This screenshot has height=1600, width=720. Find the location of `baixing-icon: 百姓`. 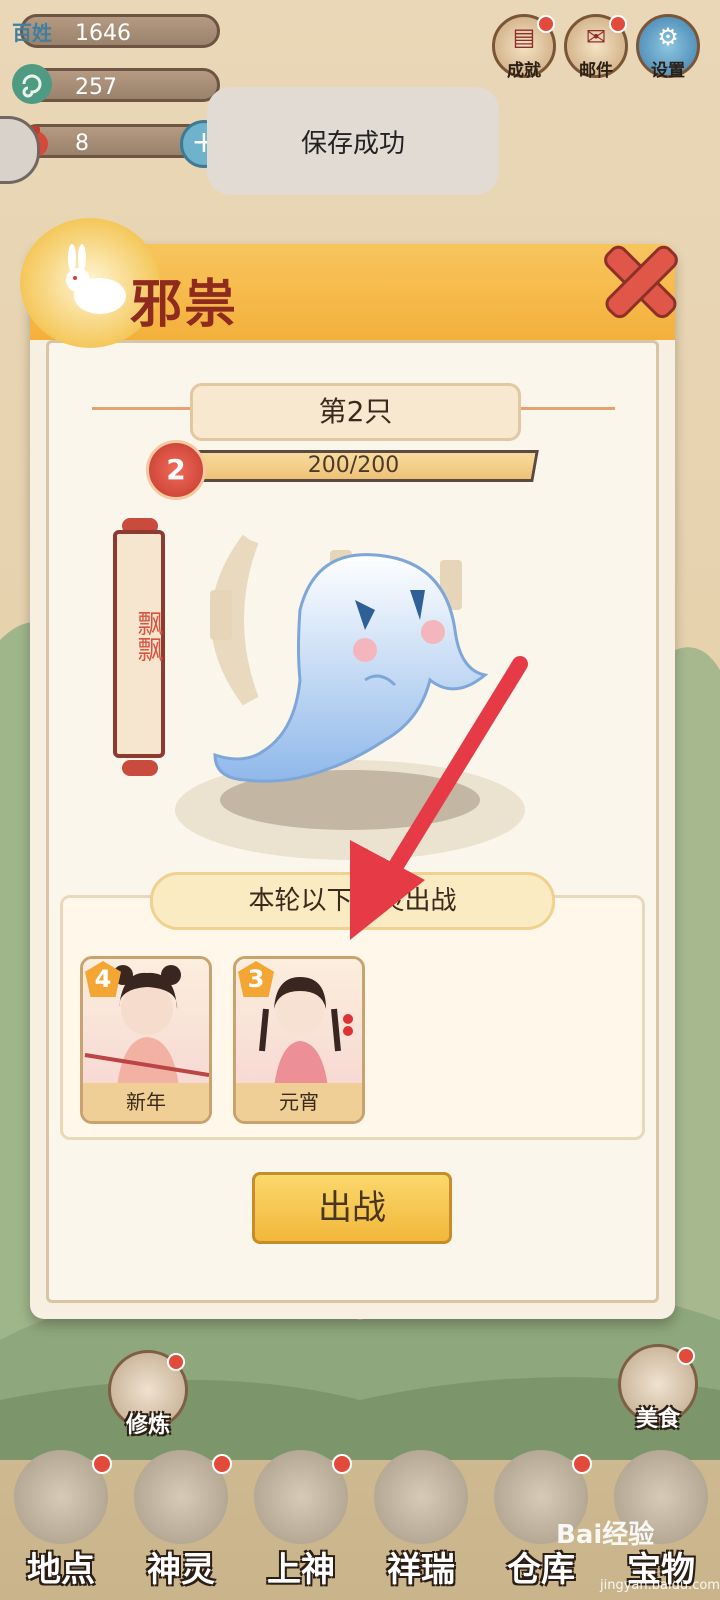

baixing-icon: 百姓 is located at coordinates (32, 31).